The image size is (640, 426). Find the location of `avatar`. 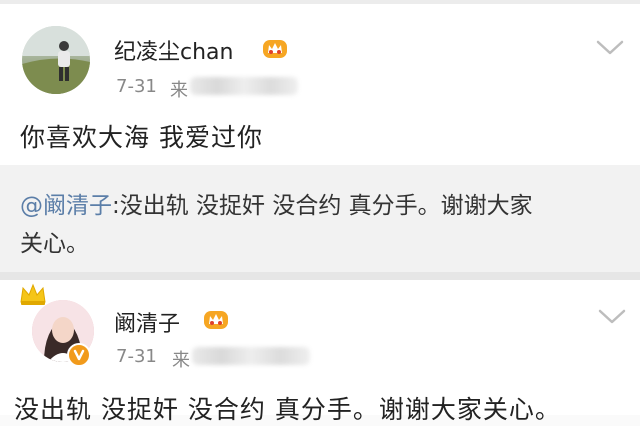

avatar is located at coordinates (56, 60).